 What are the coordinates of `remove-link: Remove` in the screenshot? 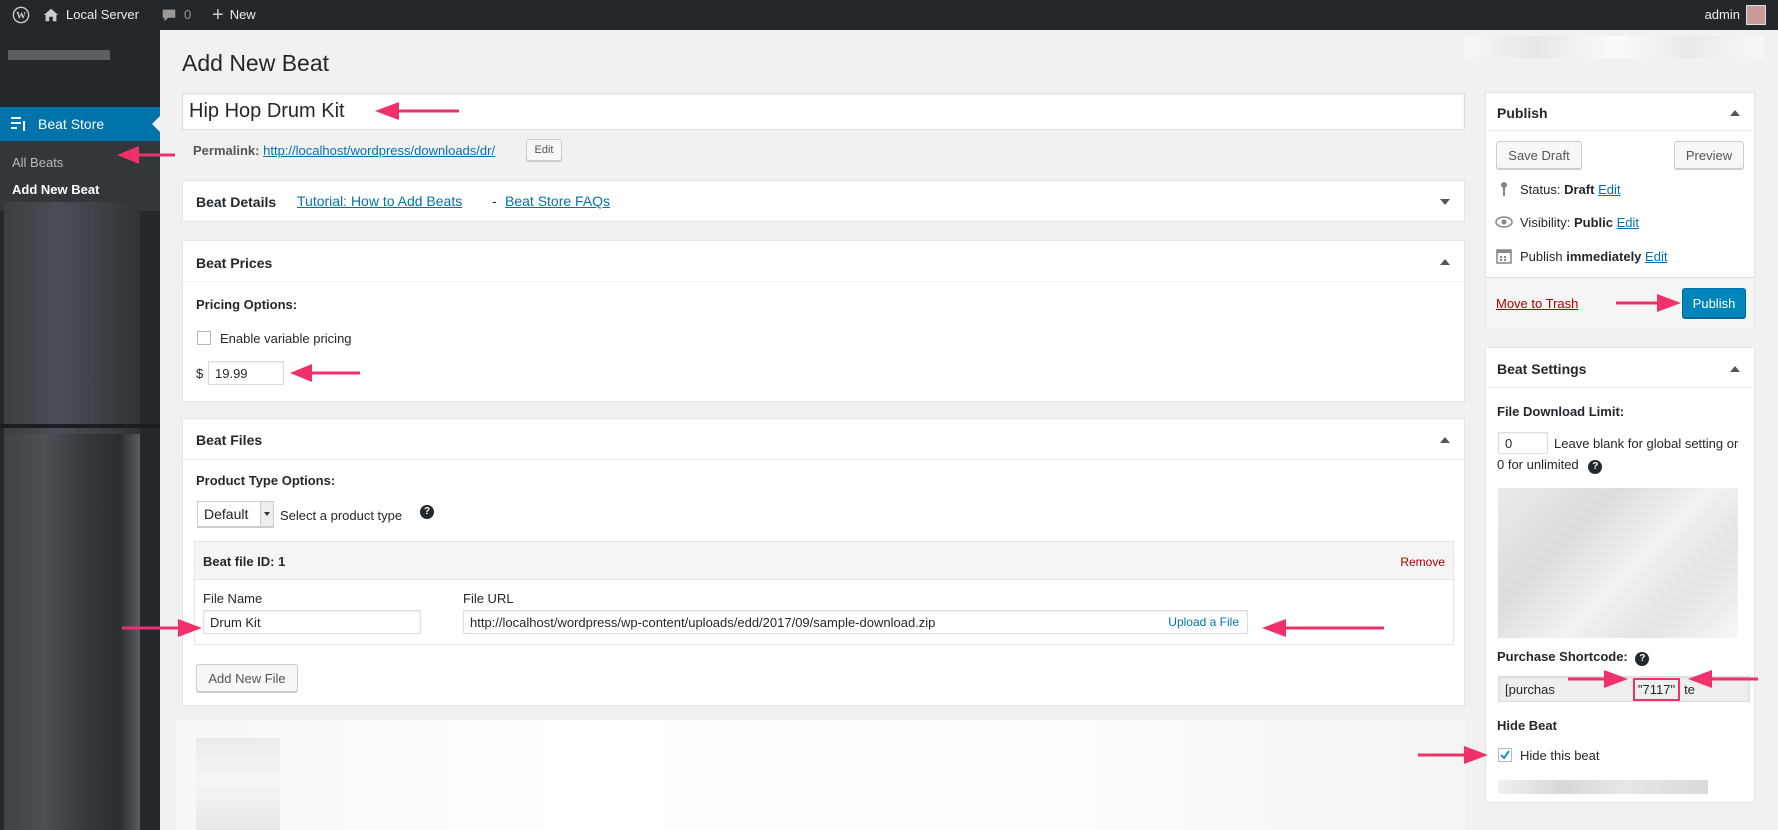 It's located at (1422, 562).